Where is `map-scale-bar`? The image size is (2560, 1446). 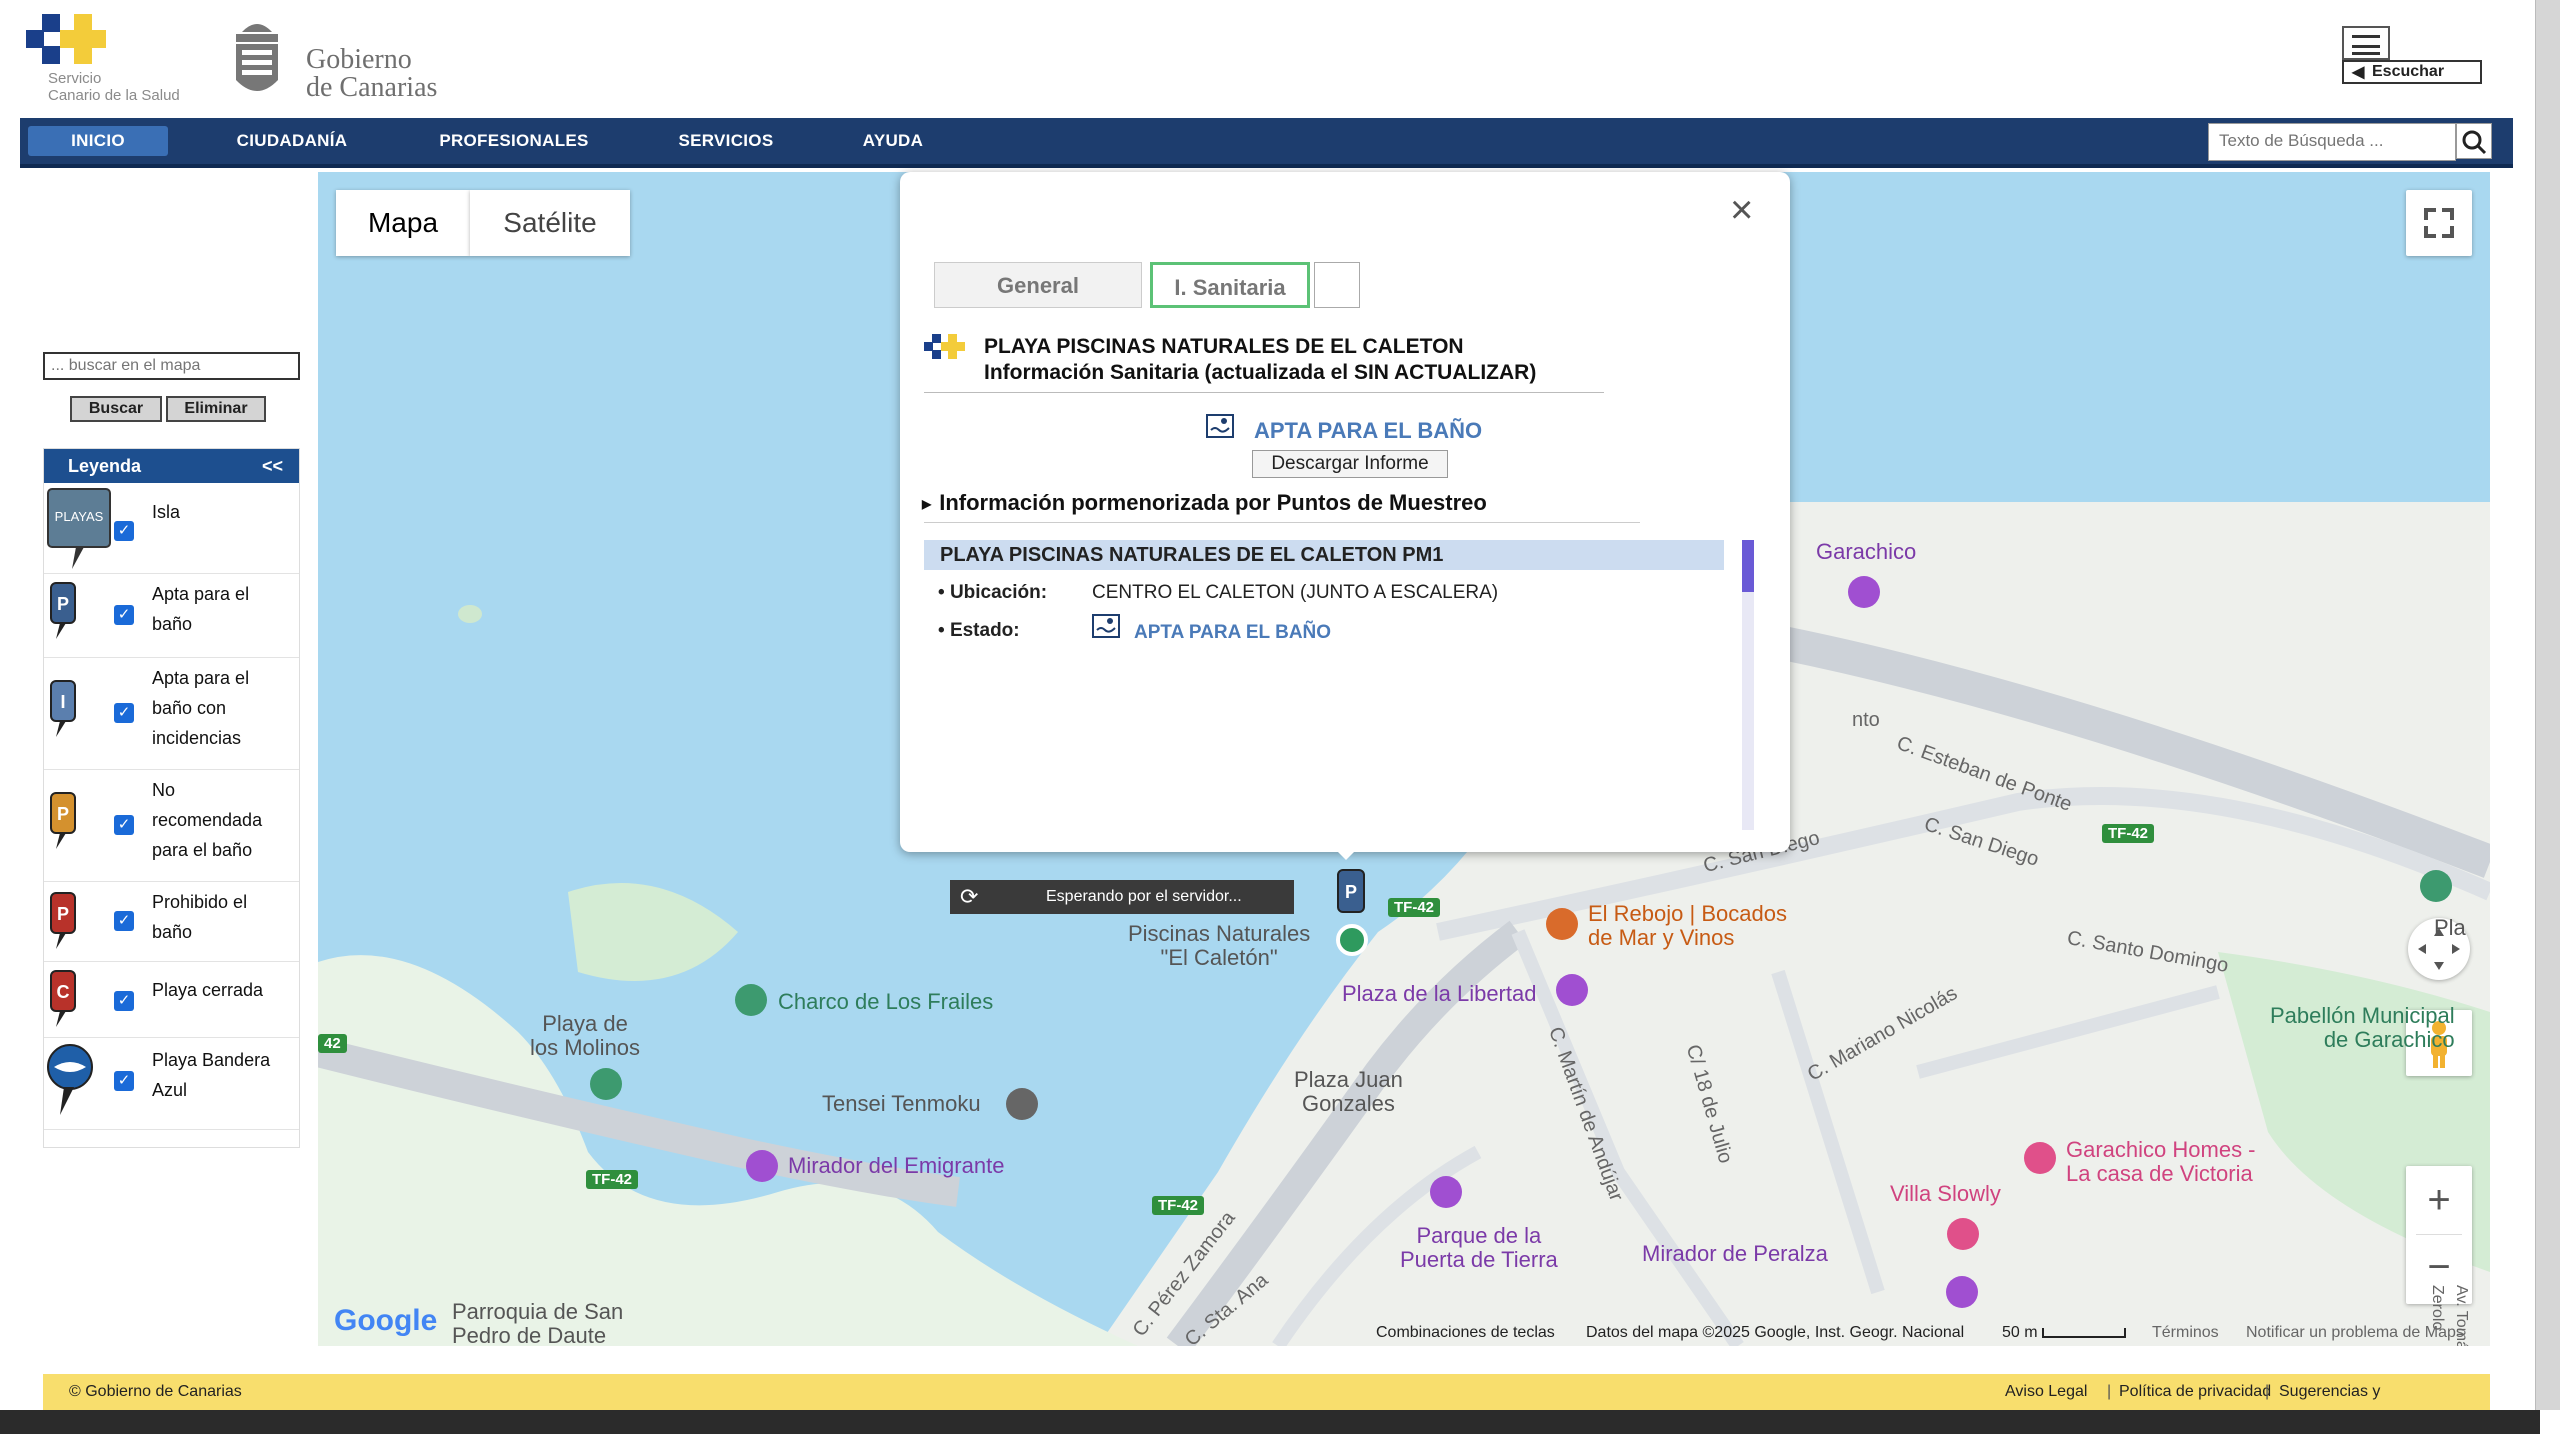
map-scale-bar is located at coordinates (2084, 1332).